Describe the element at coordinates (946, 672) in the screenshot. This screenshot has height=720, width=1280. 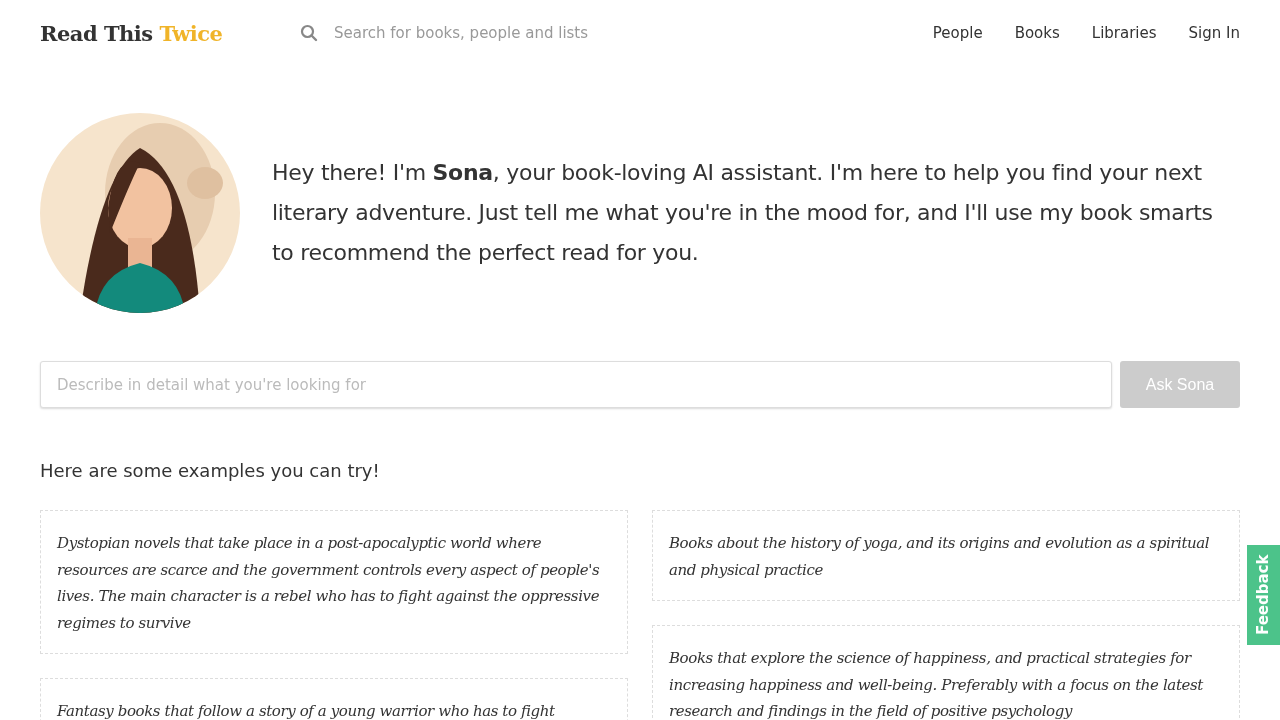
I see `example-card: Books that explore the science of happiness, and practical strategies for increasing happiness and well-being. Preferably with a focus on the latest research and findings in the field of positive psychology` at that location.